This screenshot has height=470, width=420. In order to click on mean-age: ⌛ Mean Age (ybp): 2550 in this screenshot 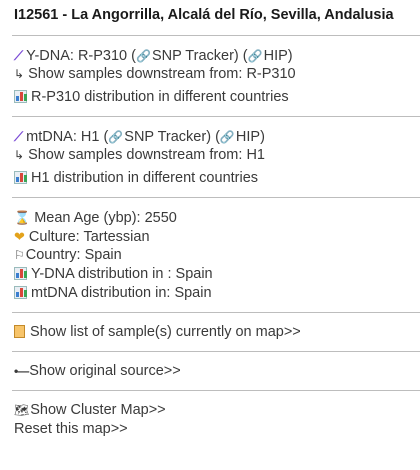, I will do `click(210, 217)`.